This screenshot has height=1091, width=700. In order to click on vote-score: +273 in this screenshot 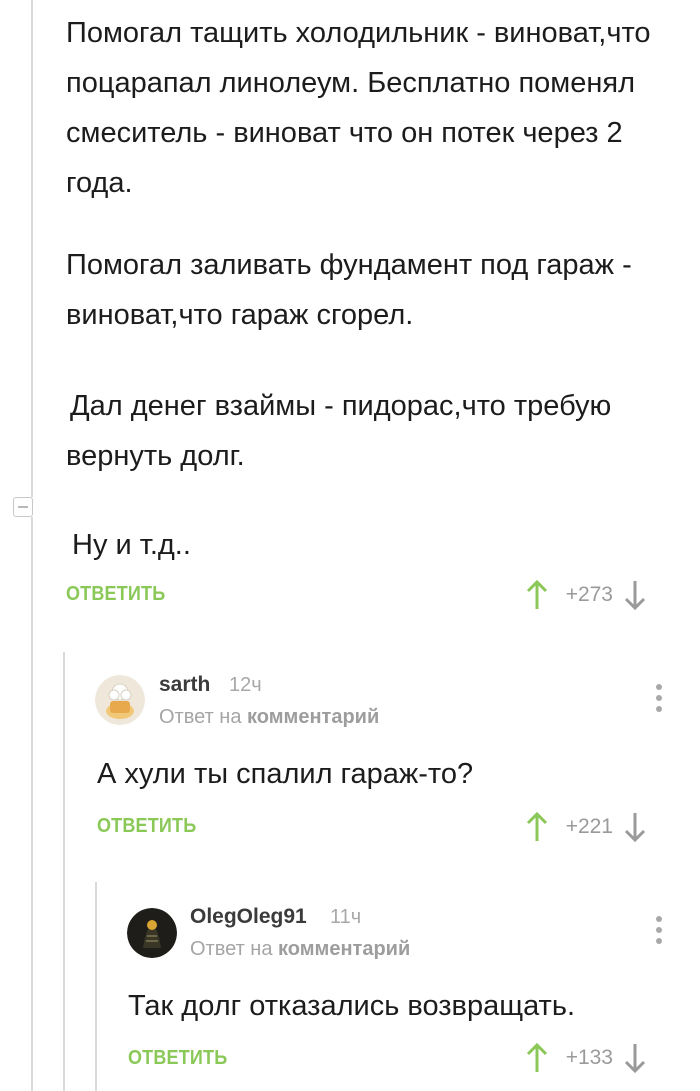, I will do `click(589, 594)`.